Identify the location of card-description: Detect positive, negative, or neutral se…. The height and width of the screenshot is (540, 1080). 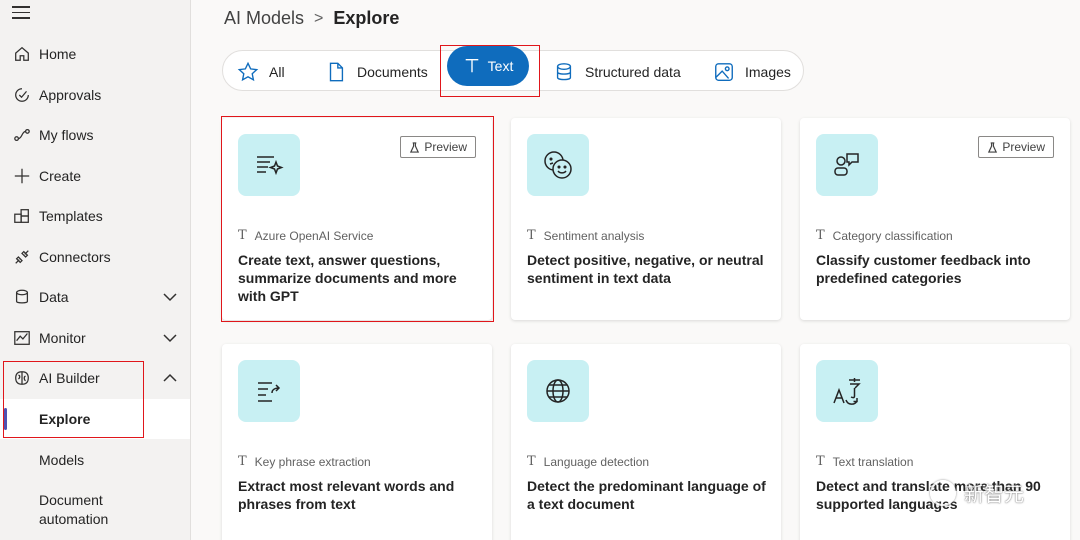
(645, 269).